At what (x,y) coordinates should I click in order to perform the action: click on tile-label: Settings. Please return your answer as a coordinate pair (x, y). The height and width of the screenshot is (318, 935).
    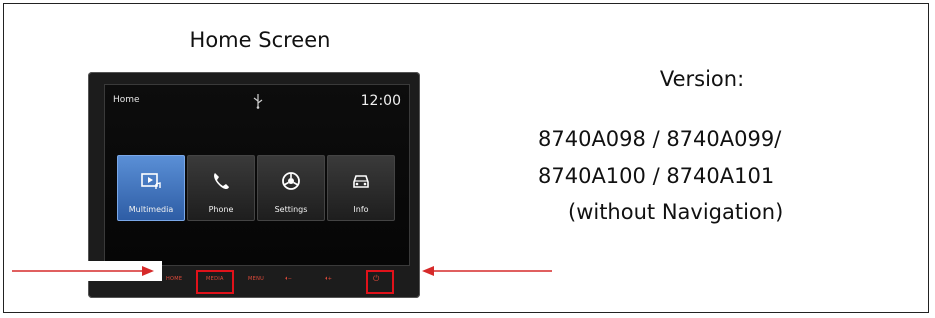
    Looking at the image, I should click on (291, 209).